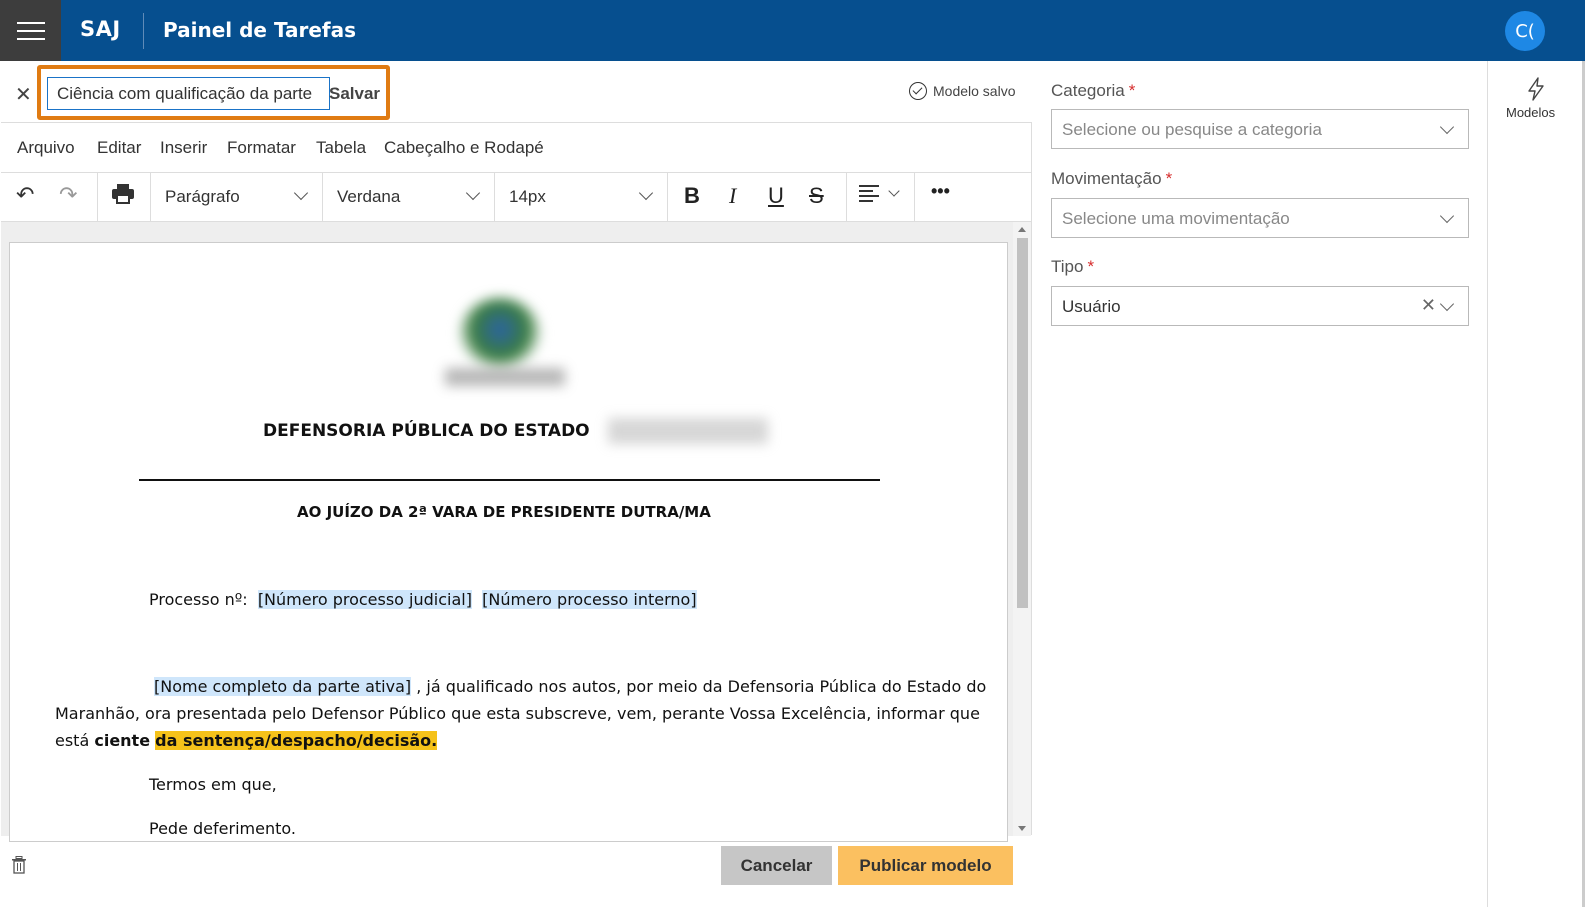 The image size is (1585, 907). What do you see at coordinates (870, 196) in the screenshot?
I see `align-left-icon` at bounding box center [870, 196].